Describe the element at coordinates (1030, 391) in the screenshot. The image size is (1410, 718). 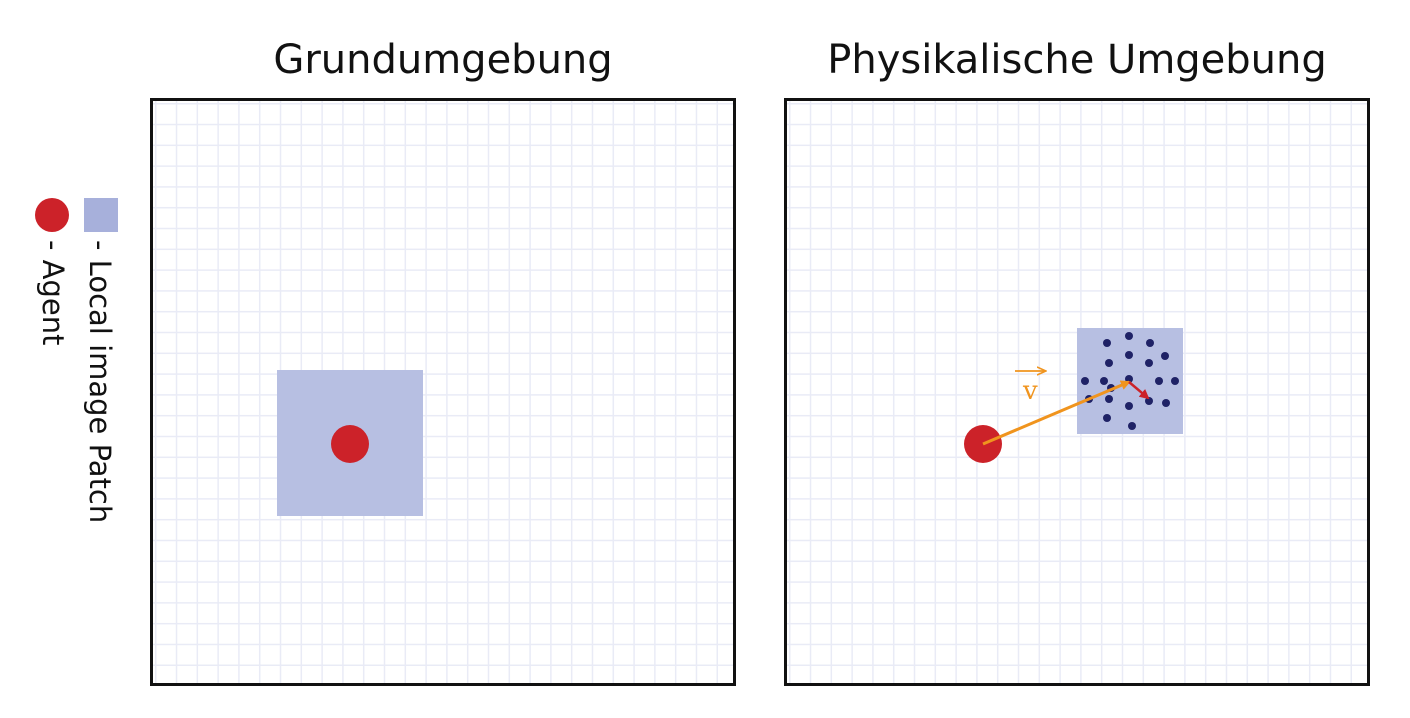
I see `velocity-label: v` at that location.